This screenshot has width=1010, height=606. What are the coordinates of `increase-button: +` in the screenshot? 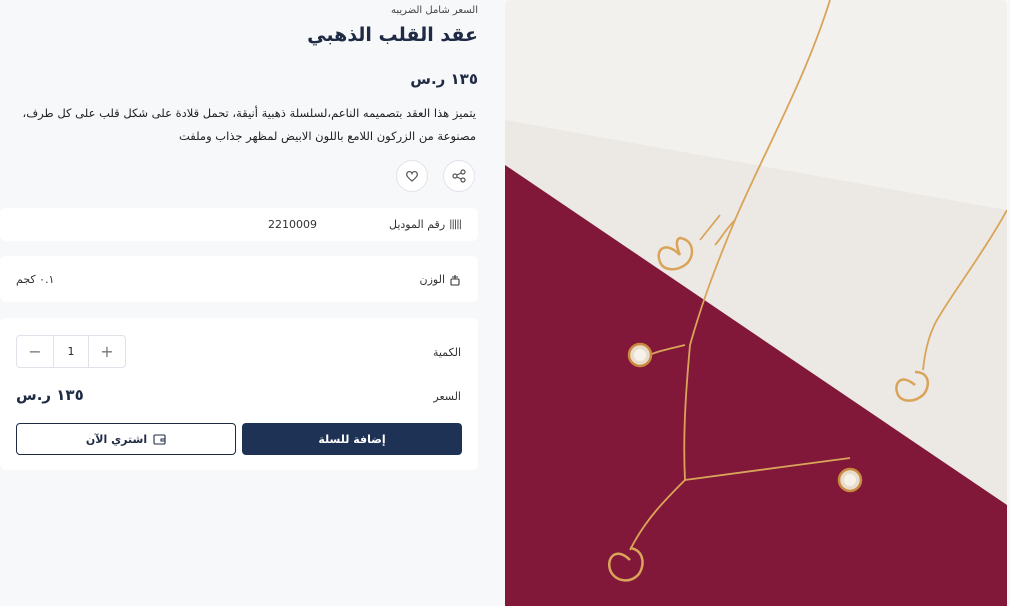 It's located at (107, 351).